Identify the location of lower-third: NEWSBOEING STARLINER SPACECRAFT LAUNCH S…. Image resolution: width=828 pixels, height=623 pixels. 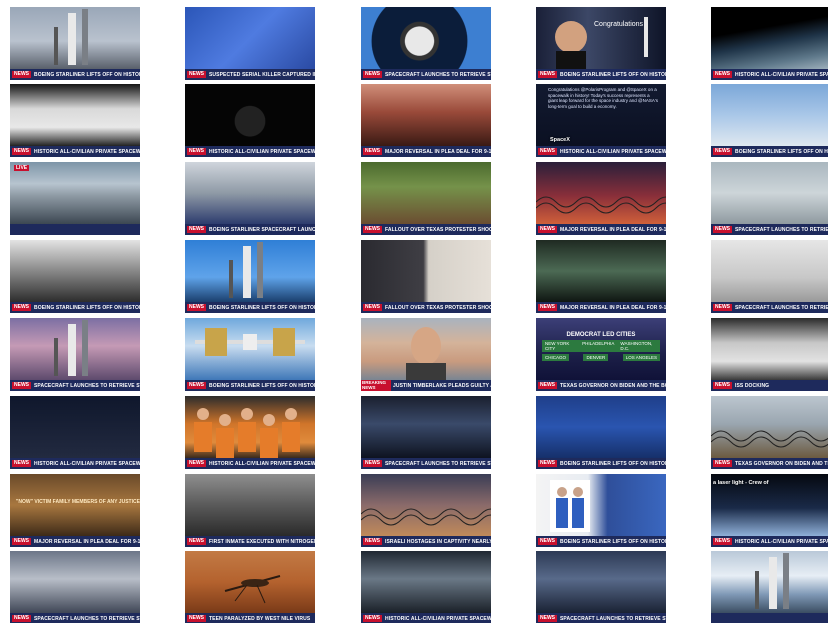
(250, 229).